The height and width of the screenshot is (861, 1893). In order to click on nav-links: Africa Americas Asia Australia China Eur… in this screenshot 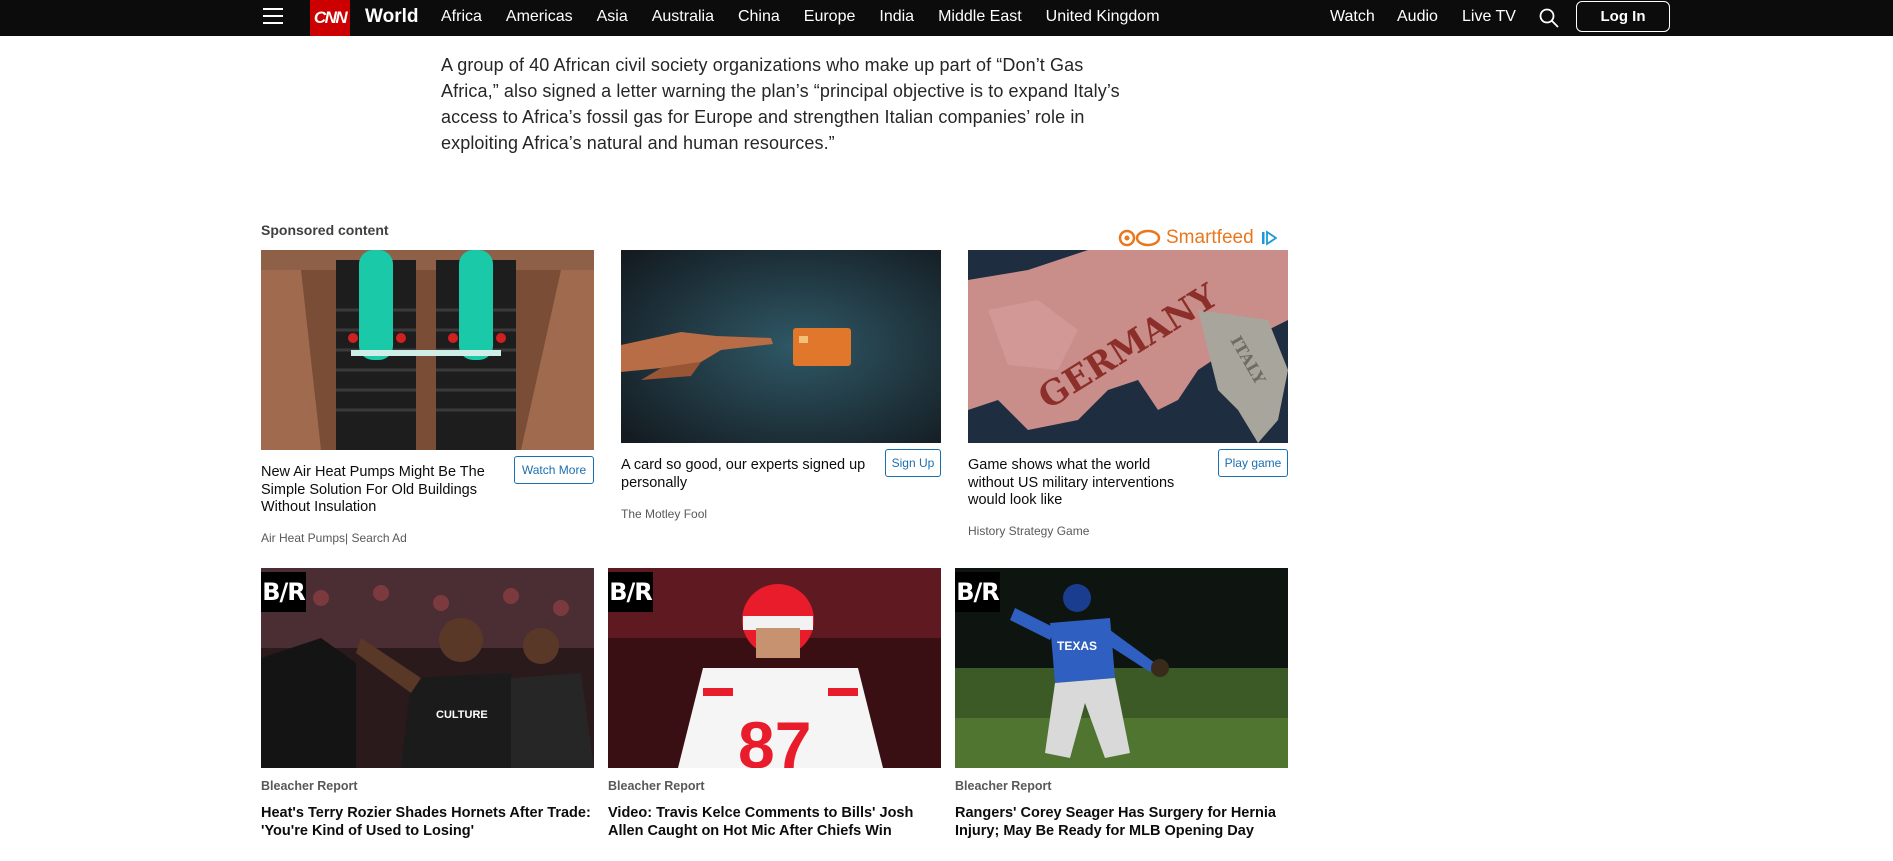, I will do `click(812, 18)`.